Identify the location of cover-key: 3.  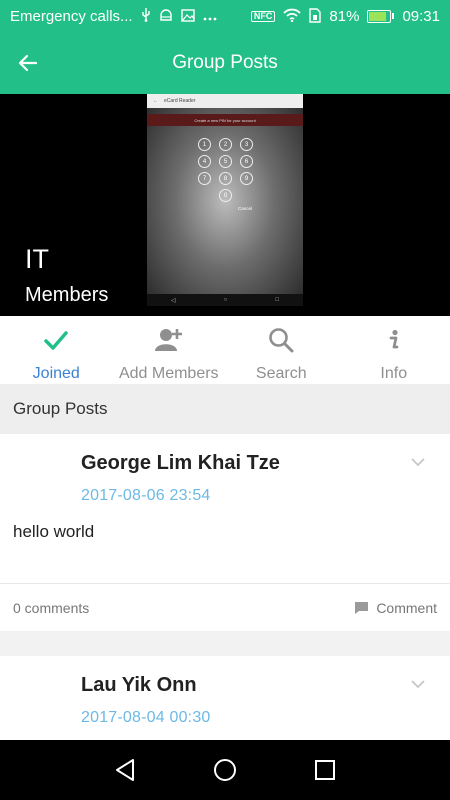
(246, 144).